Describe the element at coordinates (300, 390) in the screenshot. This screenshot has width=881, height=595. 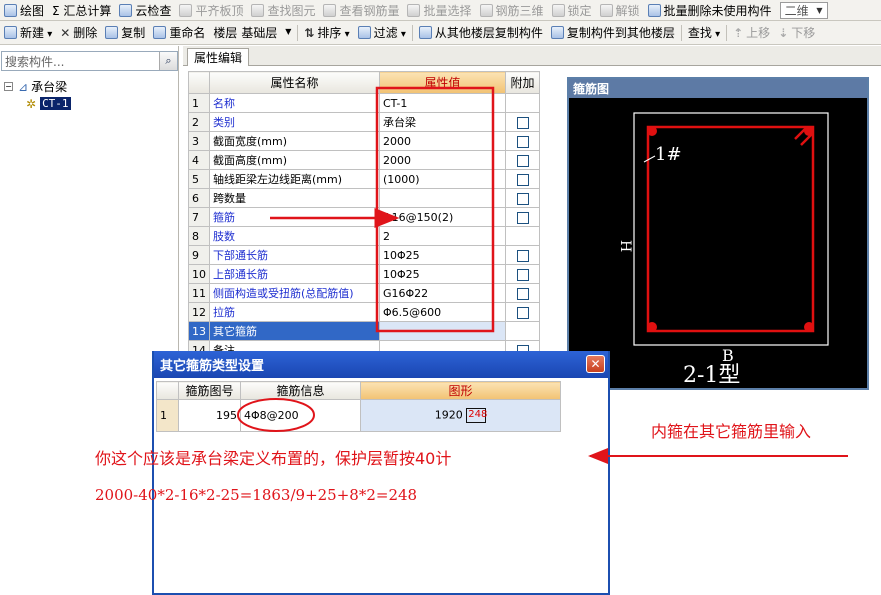
I see `stirrup-info-header: 箍筋信息` at that location.